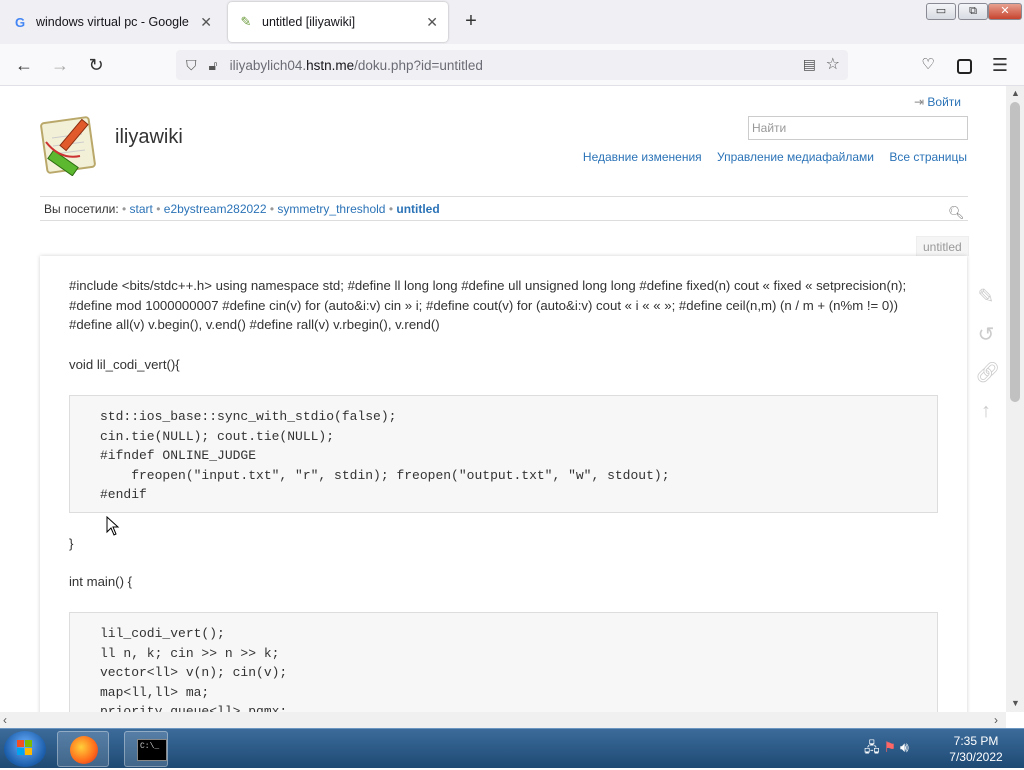 The image size is (1024, 770). Describe the element at coordinates (246, 21) in the screenshot. I see `dokuwiki-icon: ✎` at that location.